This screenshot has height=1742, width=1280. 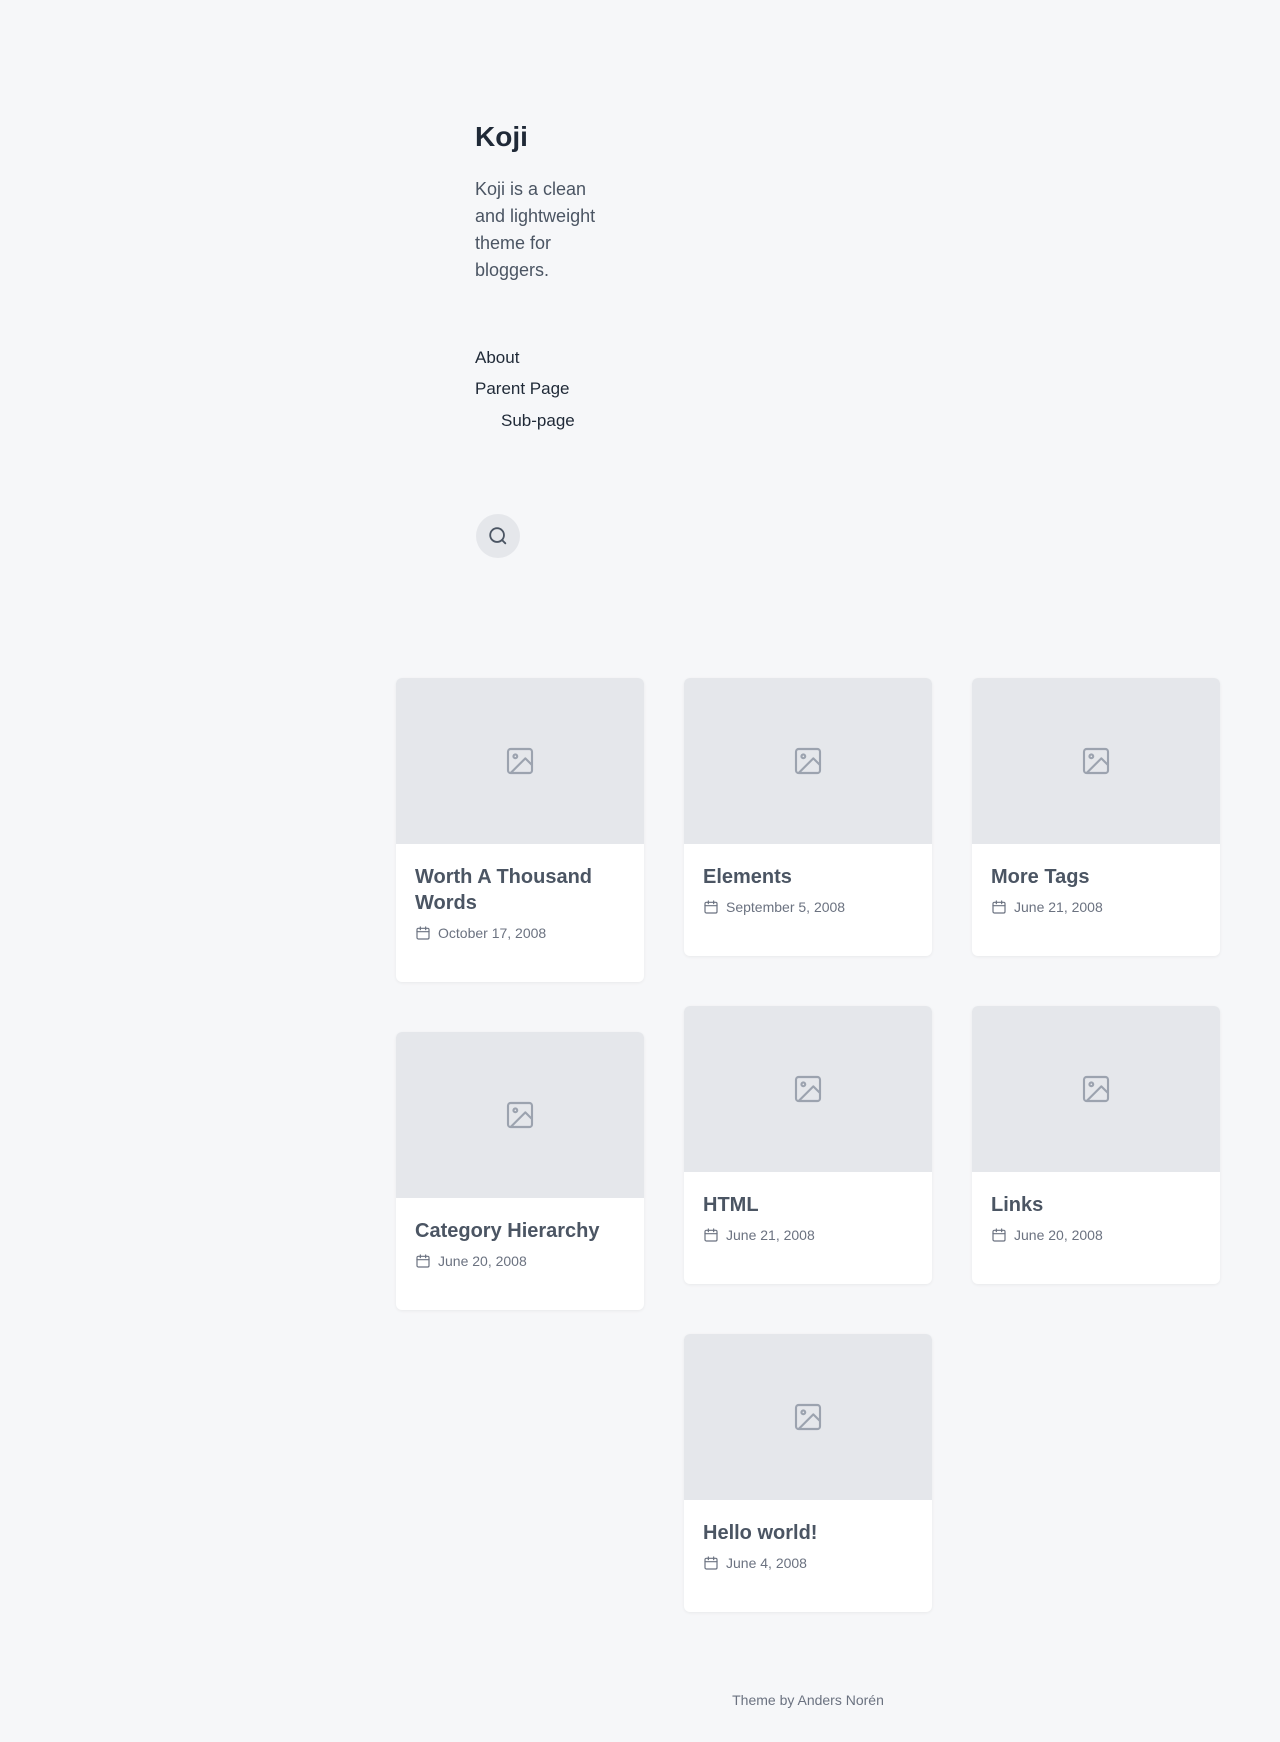 I want to click on post-card: Elements September 5, 2008, so click(x=808, y=817).